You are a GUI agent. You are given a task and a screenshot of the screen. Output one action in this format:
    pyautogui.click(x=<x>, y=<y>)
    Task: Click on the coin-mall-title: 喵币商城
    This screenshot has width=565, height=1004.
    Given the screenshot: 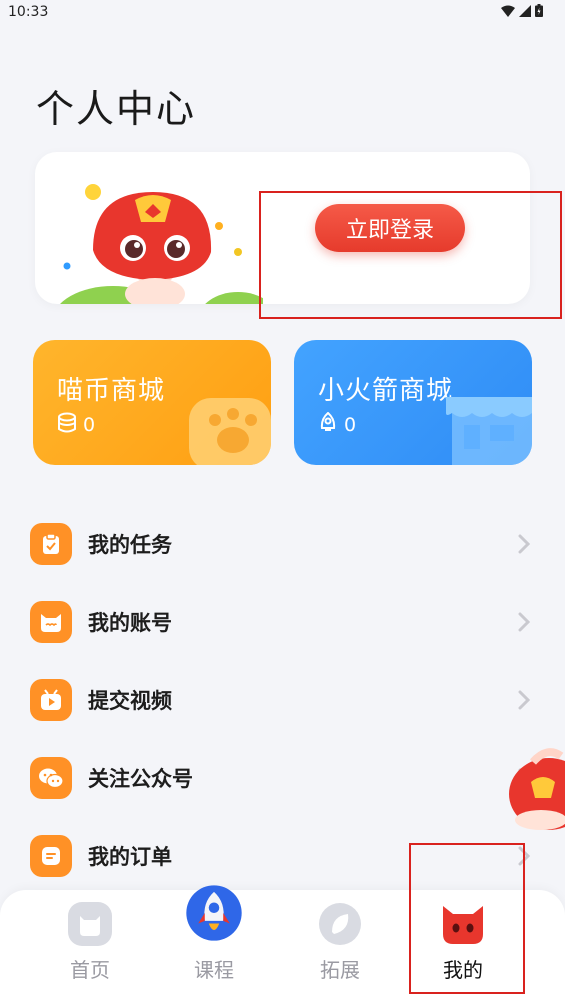 What is the action you would take?
    pyautogui.click(x=111, y=391)
    